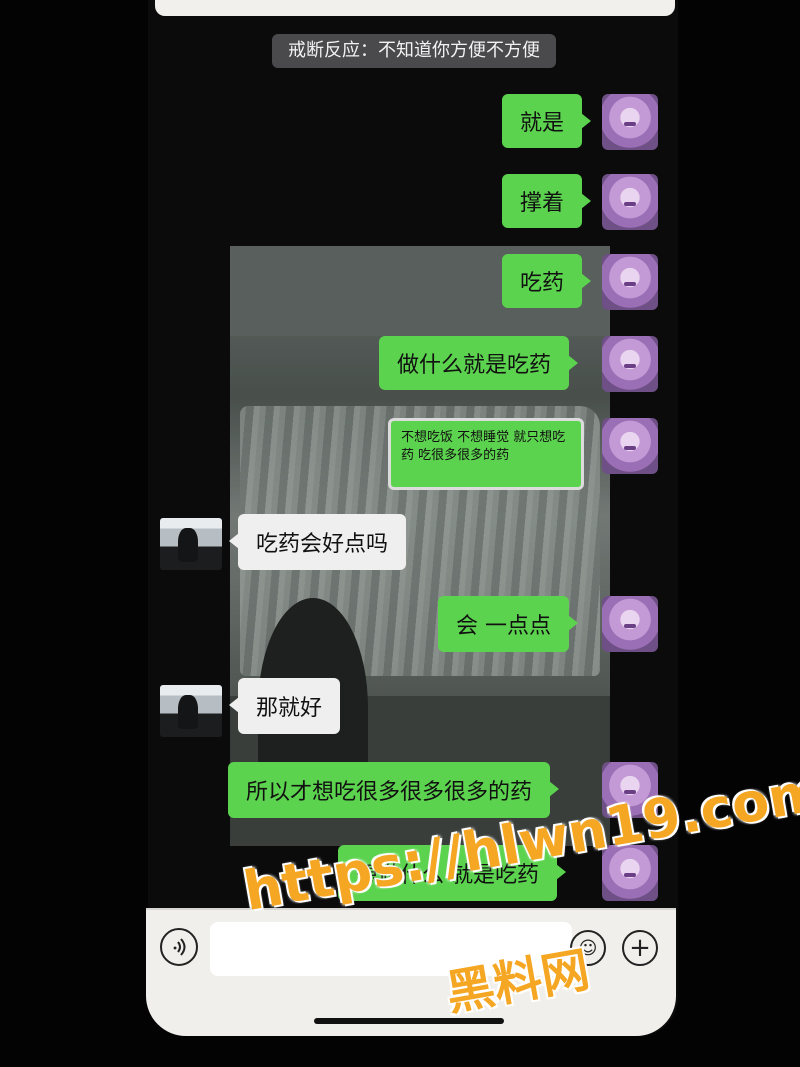  Describe the element at coordinates (415, 8) in the screenshot. I see `previous-message-edge` at that location.